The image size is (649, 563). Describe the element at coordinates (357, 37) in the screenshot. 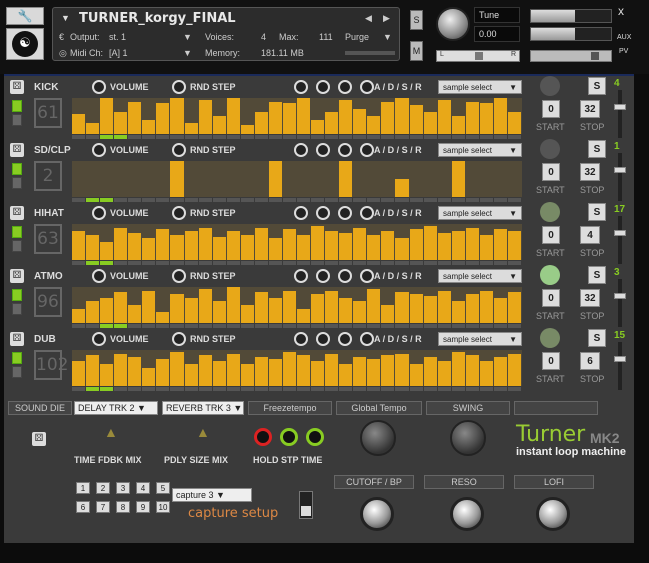

I see `purge-button: Purge` at that location.